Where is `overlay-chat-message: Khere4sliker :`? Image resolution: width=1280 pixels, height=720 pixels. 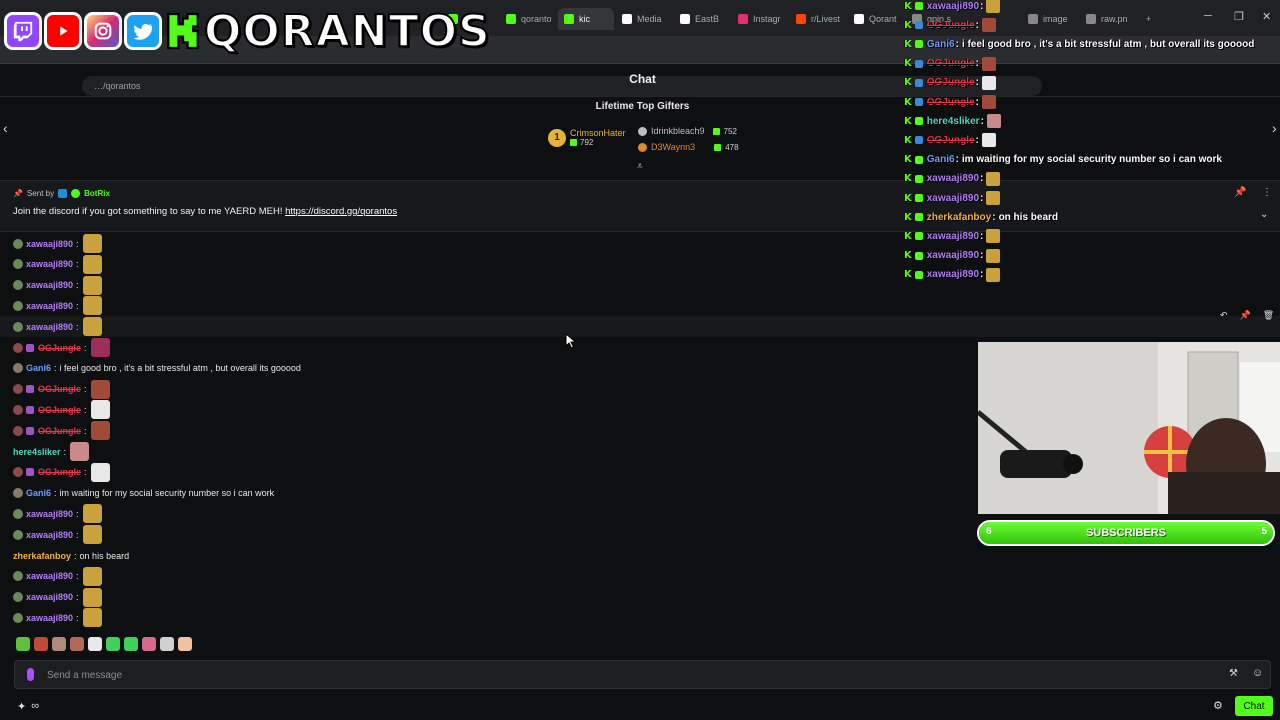
overlay-chat-message: Khere4sliker : is located at coordinates (952, 121).